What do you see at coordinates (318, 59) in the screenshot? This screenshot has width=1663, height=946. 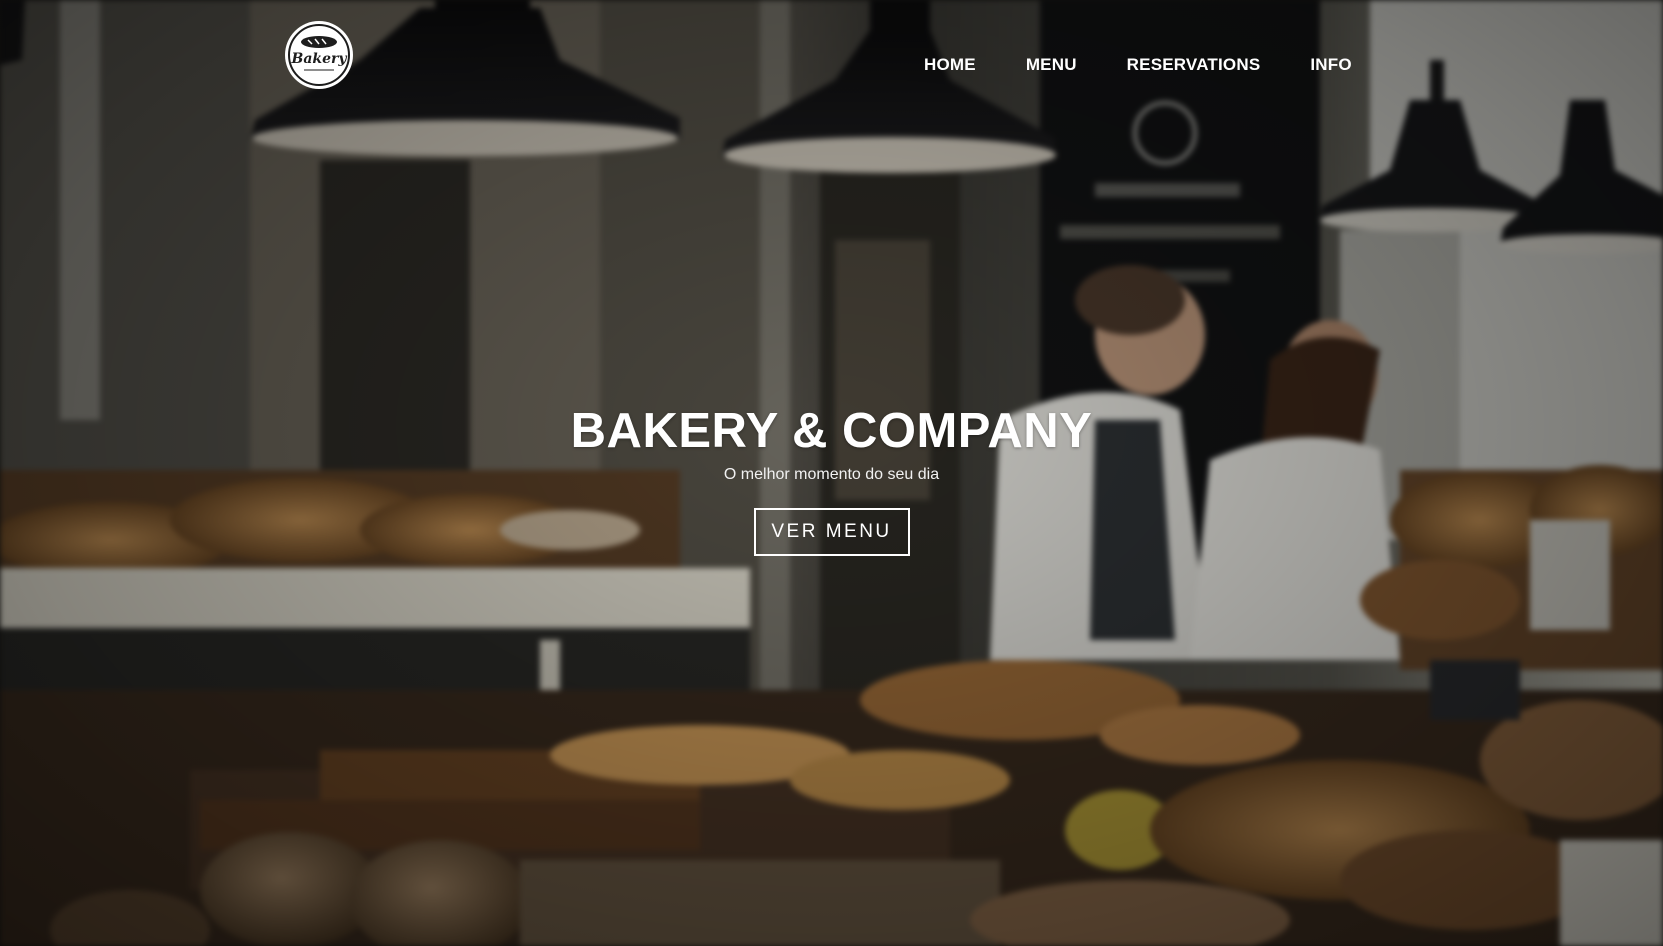 I see `logo-wordmark: Bakery` at bounding box center [318, 59].